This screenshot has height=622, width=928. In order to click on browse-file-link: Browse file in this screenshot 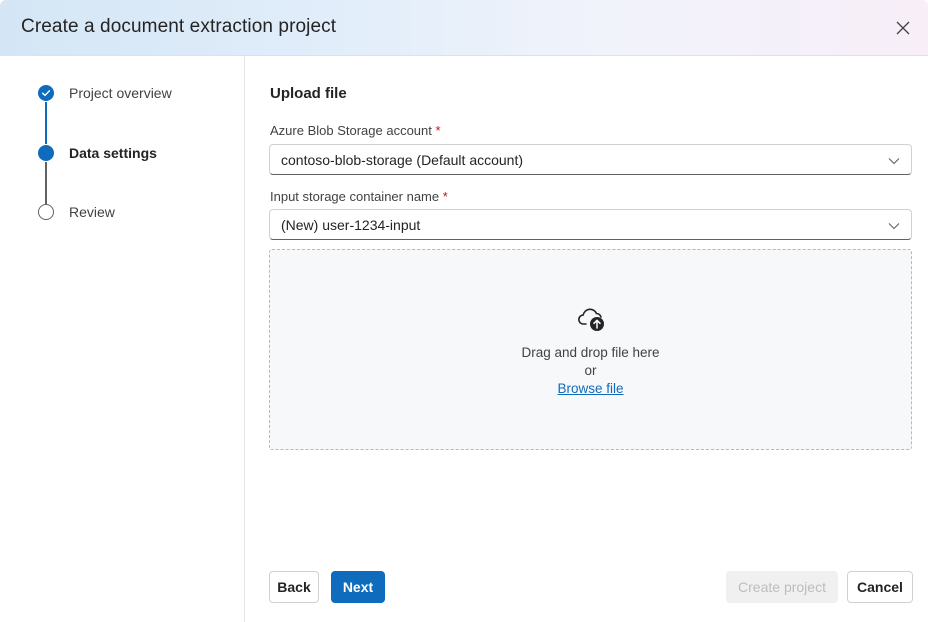, I will do `click(590, 388)`.